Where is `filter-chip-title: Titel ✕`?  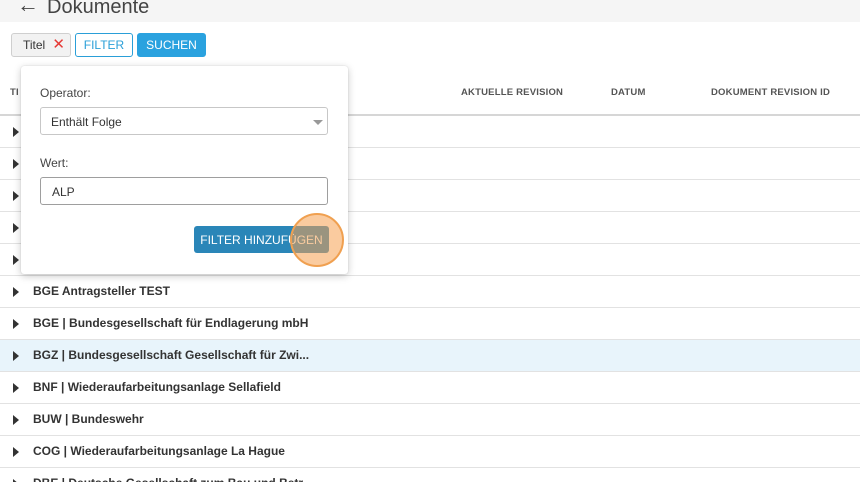 filter-chip-title: Titel ✕ is located at coordinates (41, 45).